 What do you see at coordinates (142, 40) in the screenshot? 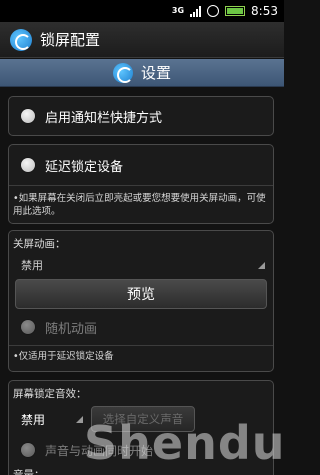
I see `app-title-bar: 锁屏配置` at bounding box center [142, 40].